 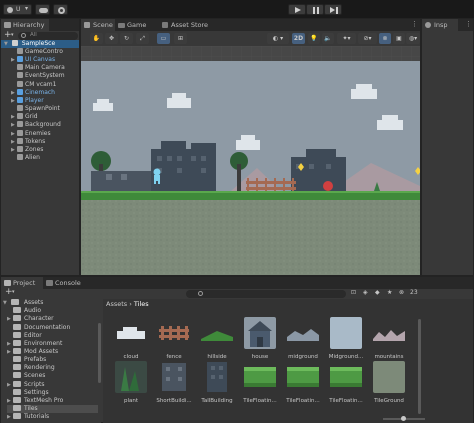 I want to click on hierarchy-item: ▶ Cinemach, so click(x=33, y=92).